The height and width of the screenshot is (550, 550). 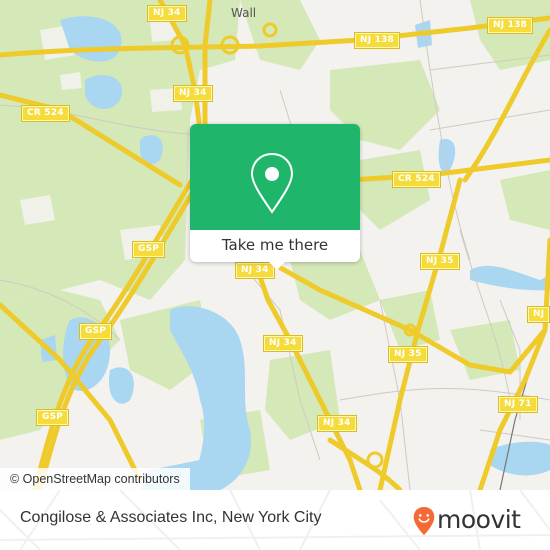 I want to click on popup-header, so click(x=275, y=177).